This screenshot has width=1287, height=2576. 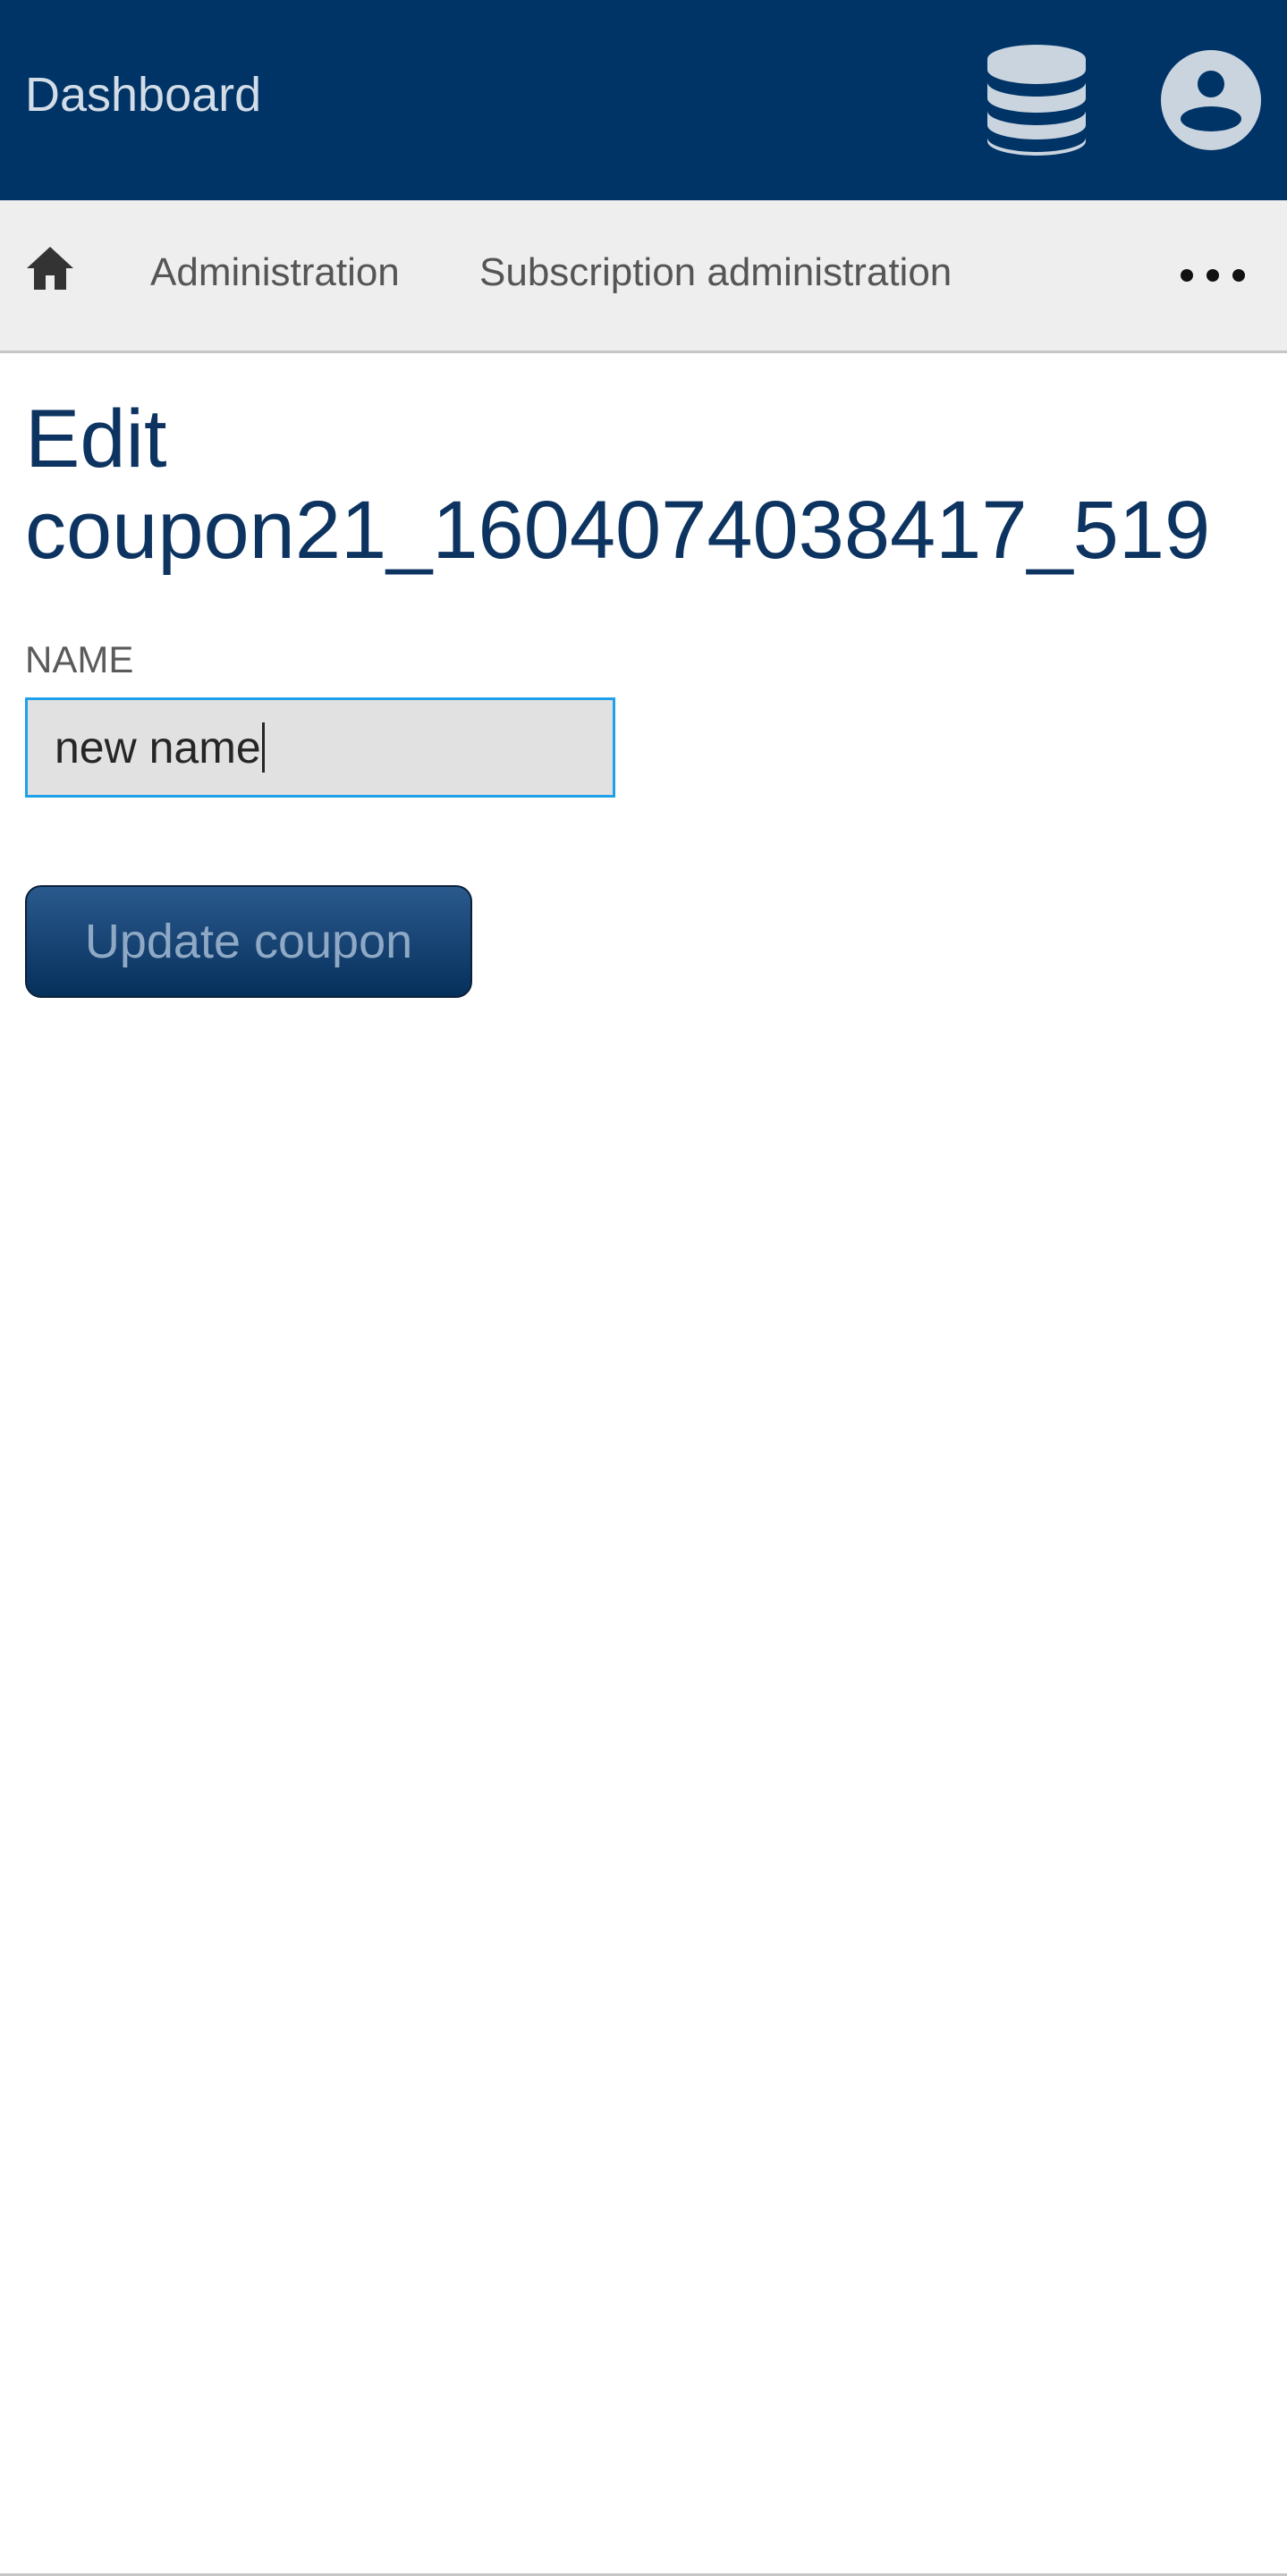 What do you see at coordinates (715, 273) in the screenshot?
I see `nav-item-subscription-administration: Subscription administration` at bounding box center [715, 273].